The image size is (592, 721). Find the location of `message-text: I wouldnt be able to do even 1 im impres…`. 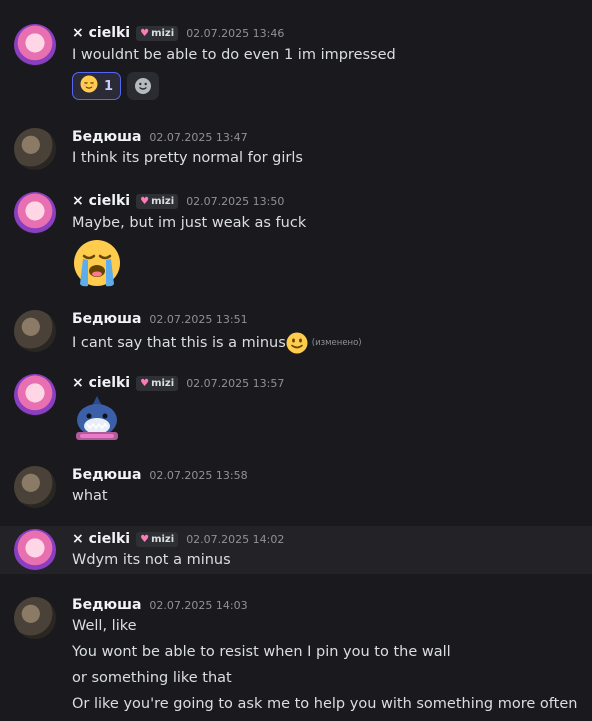

message-text: I wouldnt be able to do even 1 im impres… is located at coordinates (234, 55).